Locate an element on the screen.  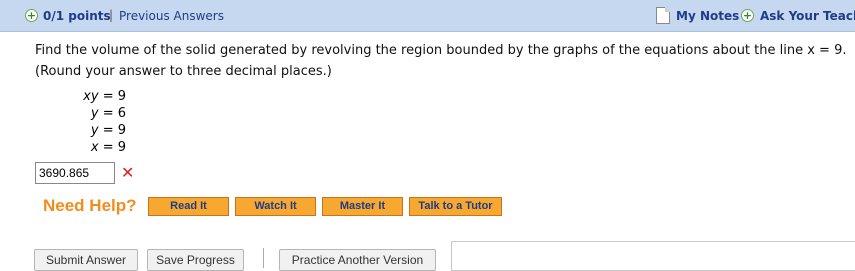
incorrect-x-icon: ✕ is located at coordinates (128, 172).